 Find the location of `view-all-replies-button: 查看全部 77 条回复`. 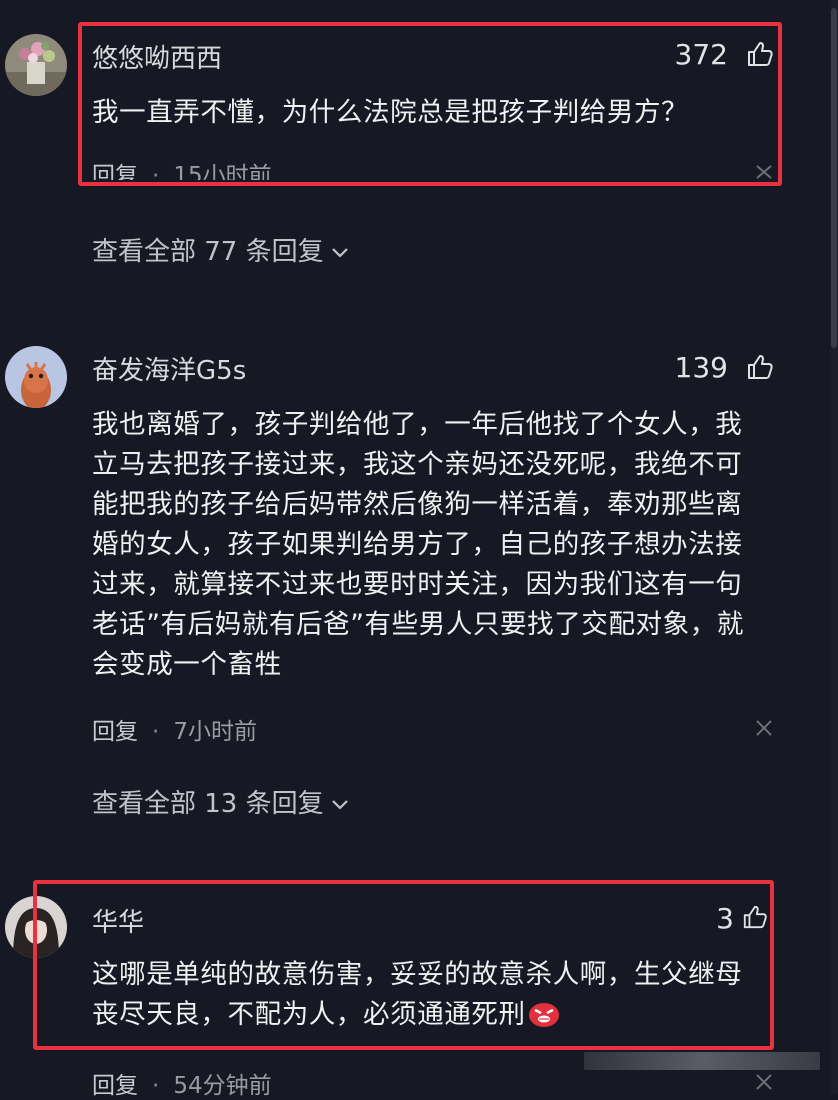

view-all-replies-button: 查看全部 77 条回复 is located at coordinates (221, 249).